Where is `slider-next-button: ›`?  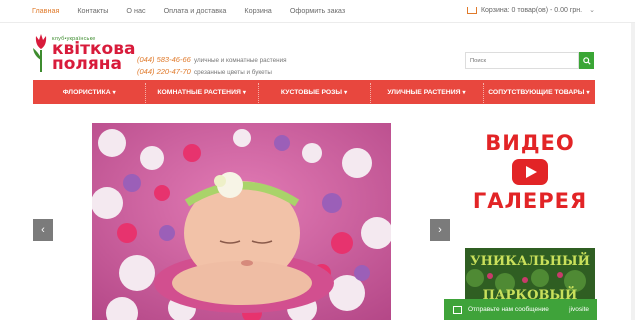
slider-next-button: › is located at coordinates (440, 230).